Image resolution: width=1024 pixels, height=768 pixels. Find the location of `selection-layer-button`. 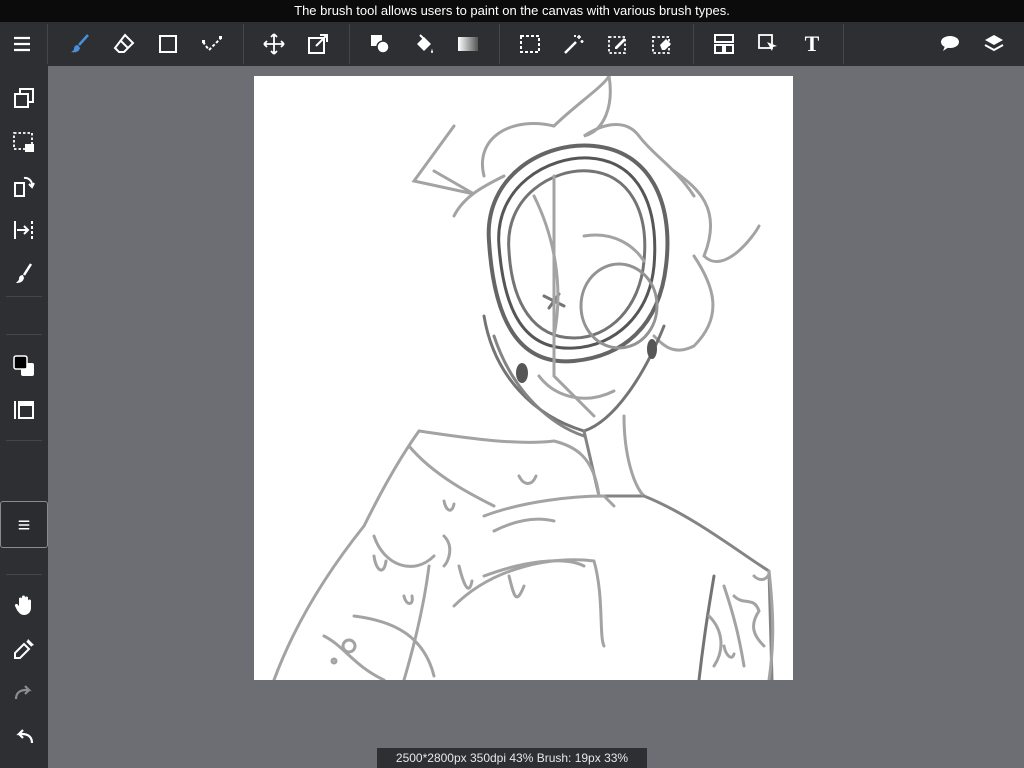

selection-layer-button is located at coordinates (24, 142).